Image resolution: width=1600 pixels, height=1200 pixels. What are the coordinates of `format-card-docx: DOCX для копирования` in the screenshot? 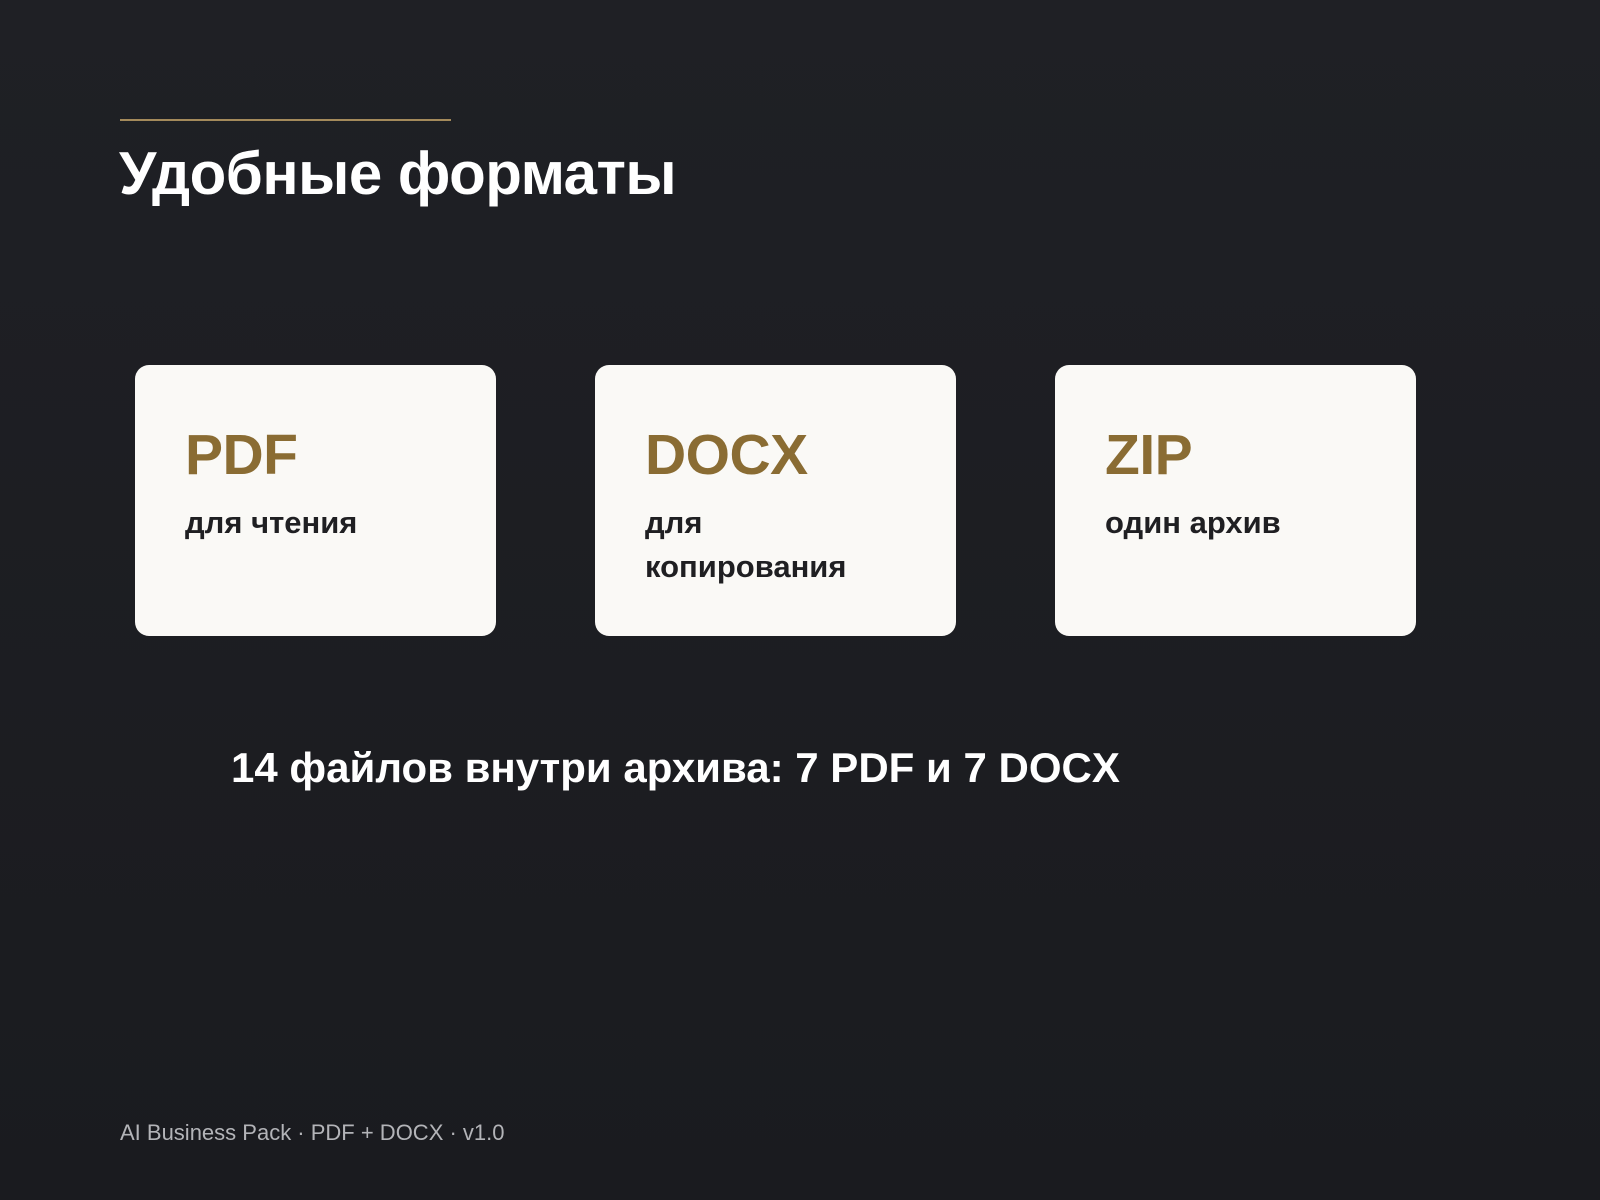 It's located at (775, 500).